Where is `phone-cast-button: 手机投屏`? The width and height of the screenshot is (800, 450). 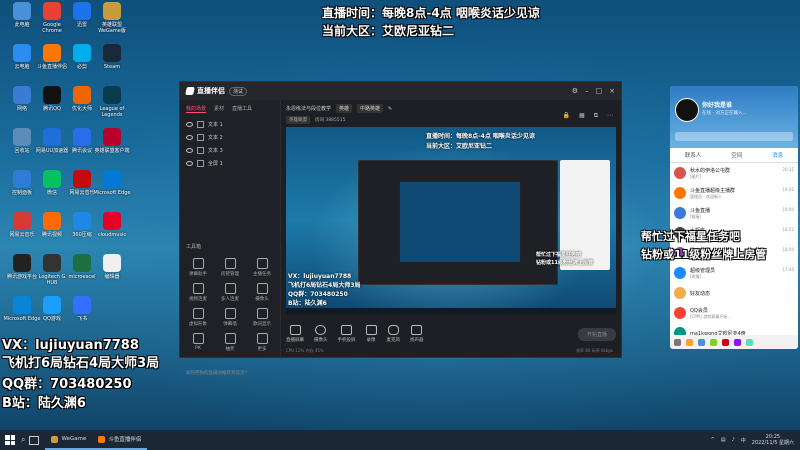
phone-cast-button: 手机投屏 is located at coordinates (347, 334).